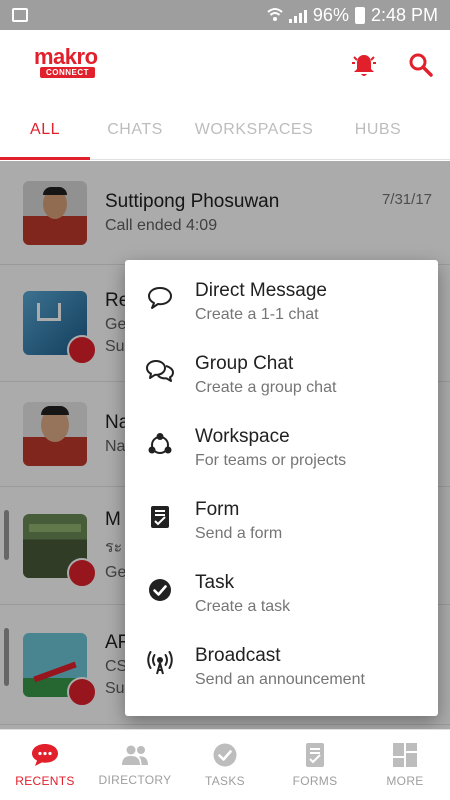 The height and width of the screenshot is (800, 450). I want to click on menu-item-task: Task Create a task, so click(281, 602).